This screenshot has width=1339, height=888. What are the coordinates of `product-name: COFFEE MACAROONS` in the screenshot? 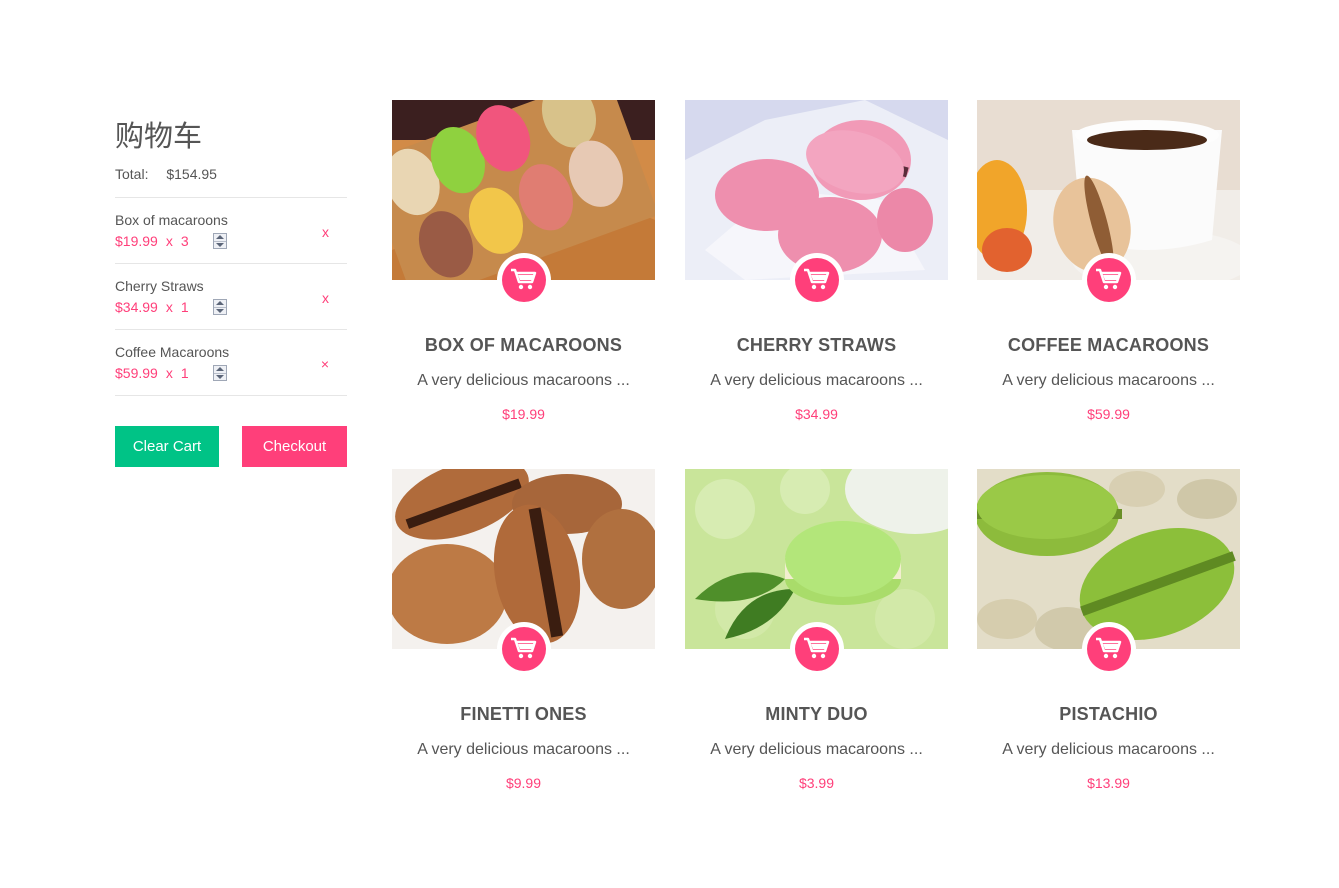 It's located at (1108, 345).